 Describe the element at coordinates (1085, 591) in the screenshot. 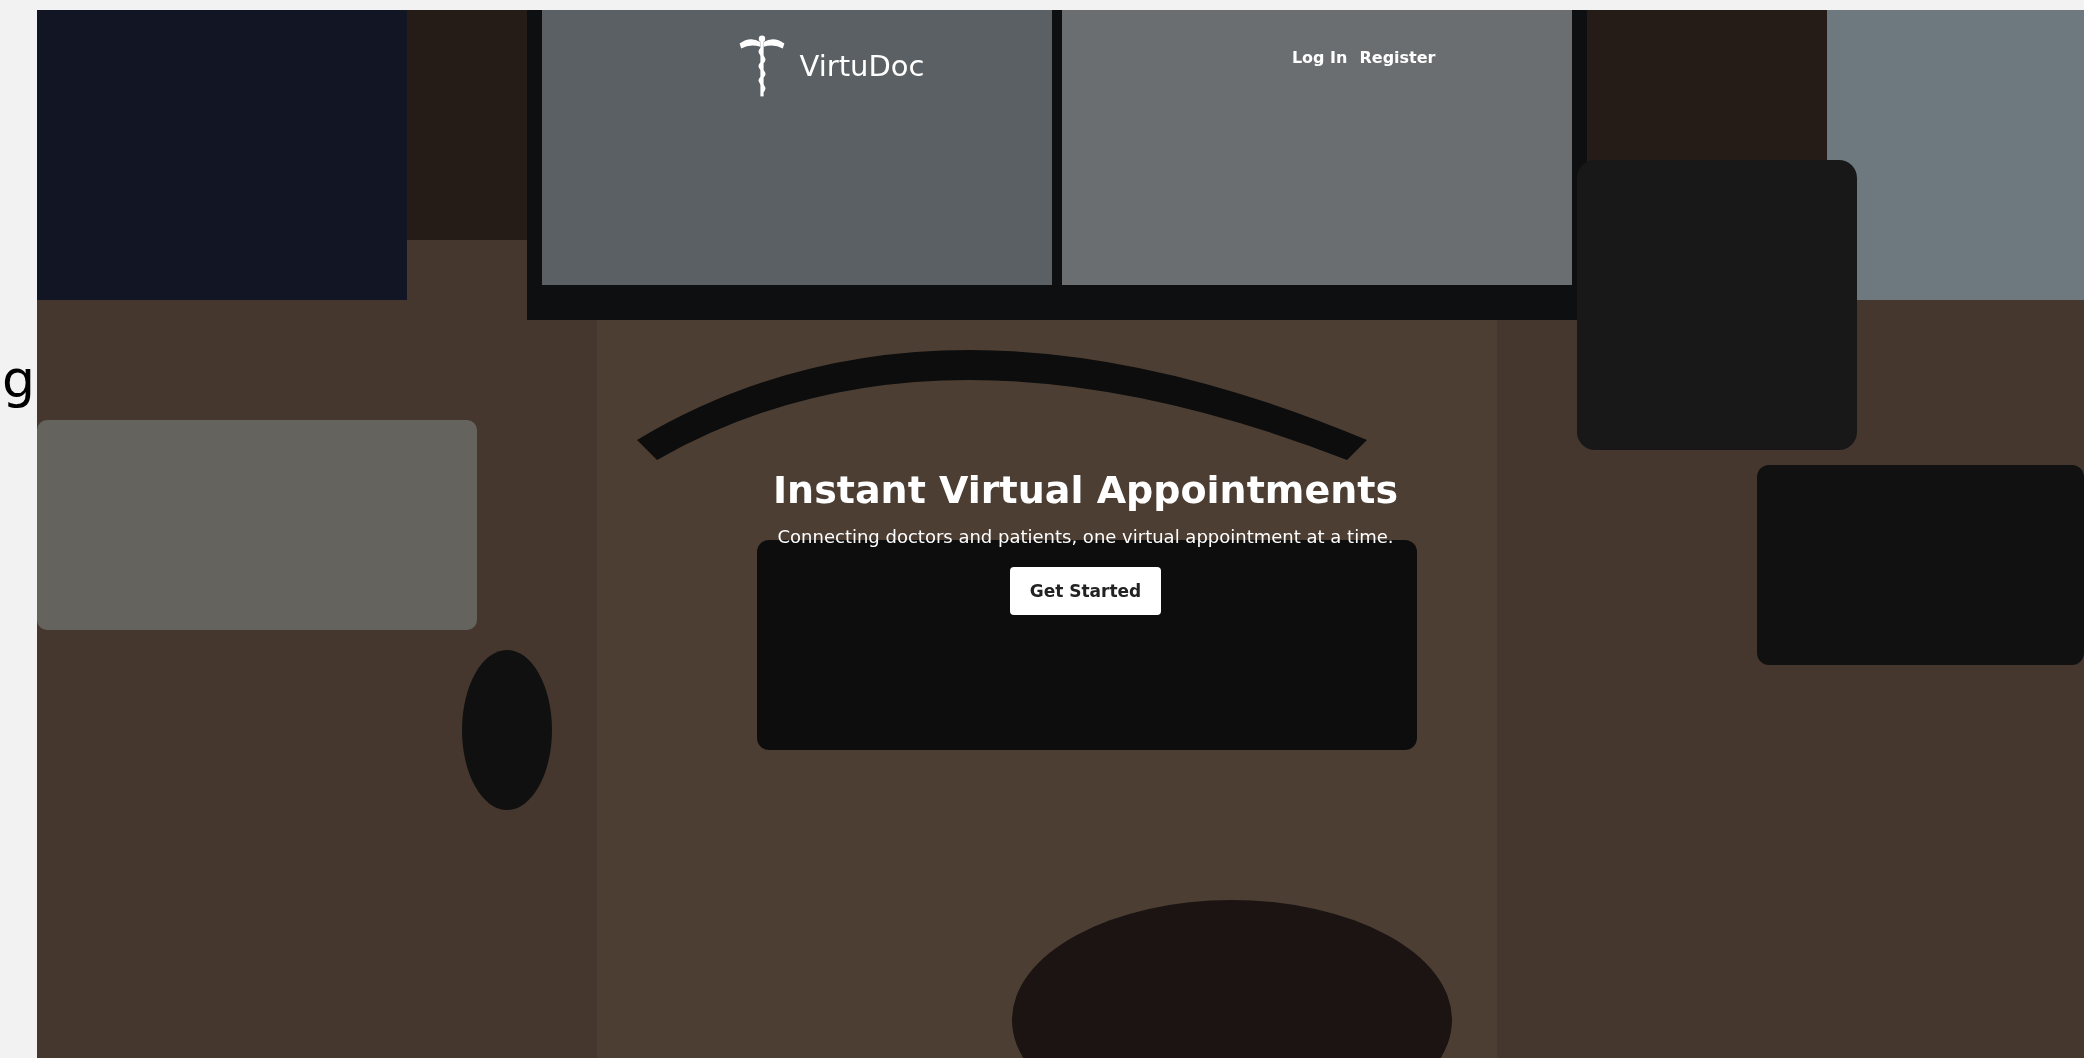

I see `get-started-button: Get Started` at that location.